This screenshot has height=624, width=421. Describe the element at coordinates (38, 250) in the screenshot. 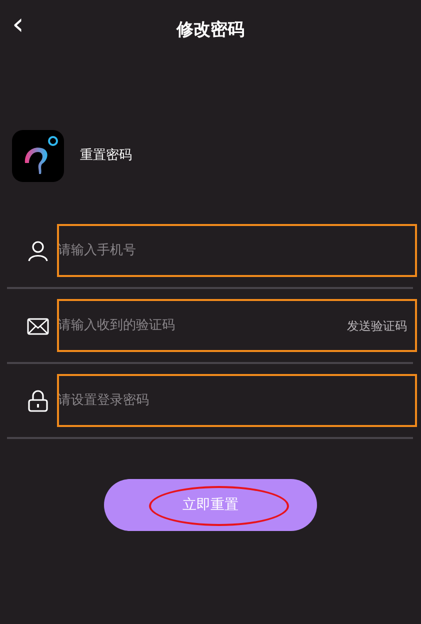

I see `user-icon` at that location.